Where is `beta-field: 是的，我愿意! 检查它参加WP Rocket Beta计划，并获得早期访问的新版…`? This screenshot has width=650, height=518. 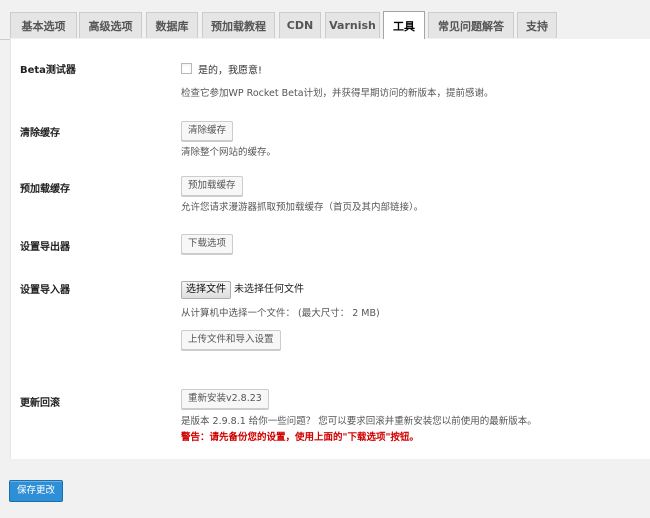
beta-field: 是的，我愿意! 检查它参加WP Rocket Beta计划，并获得早期访问的新版… is located at coordinates (337, 80).